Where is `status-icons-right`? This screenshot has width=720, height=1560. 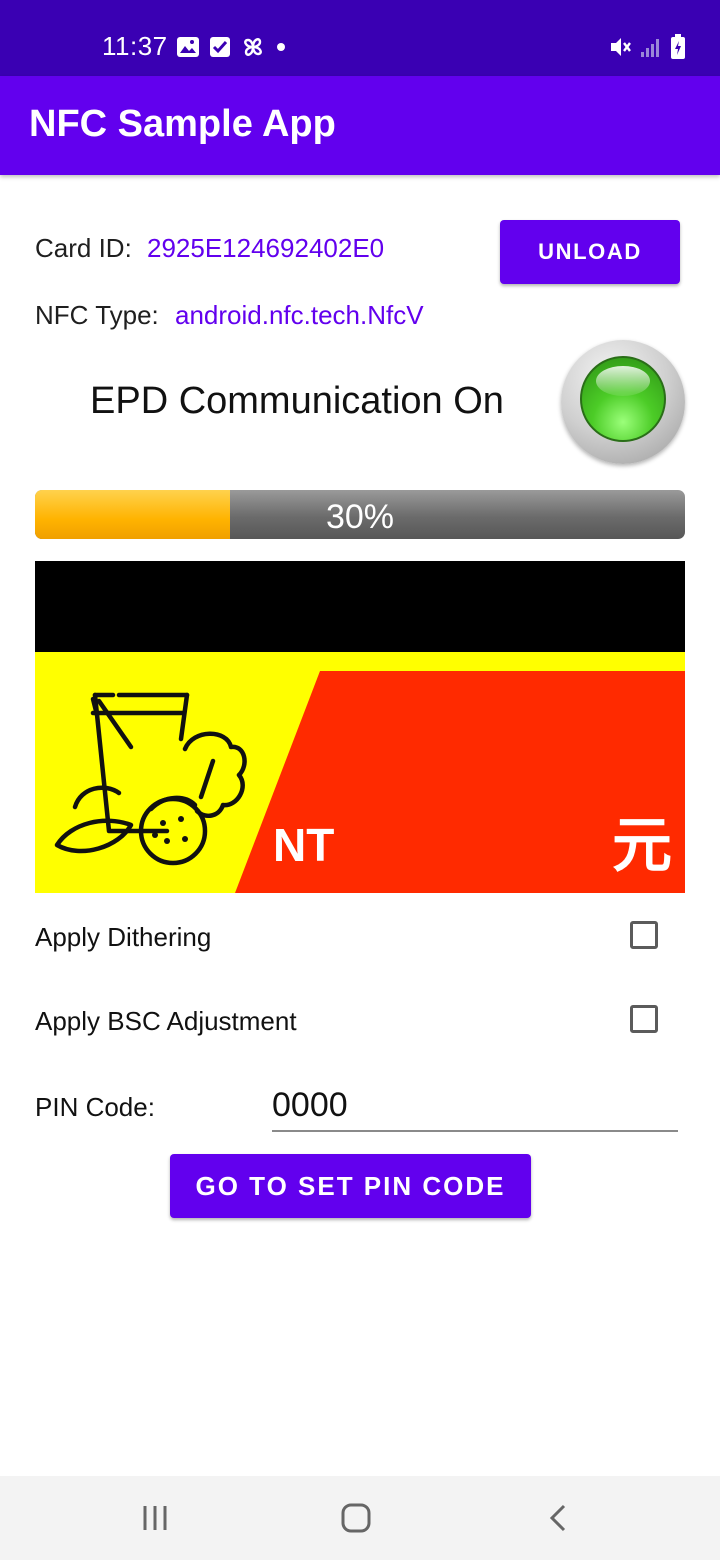 status-icons-right is located at coordinates (647, 47).